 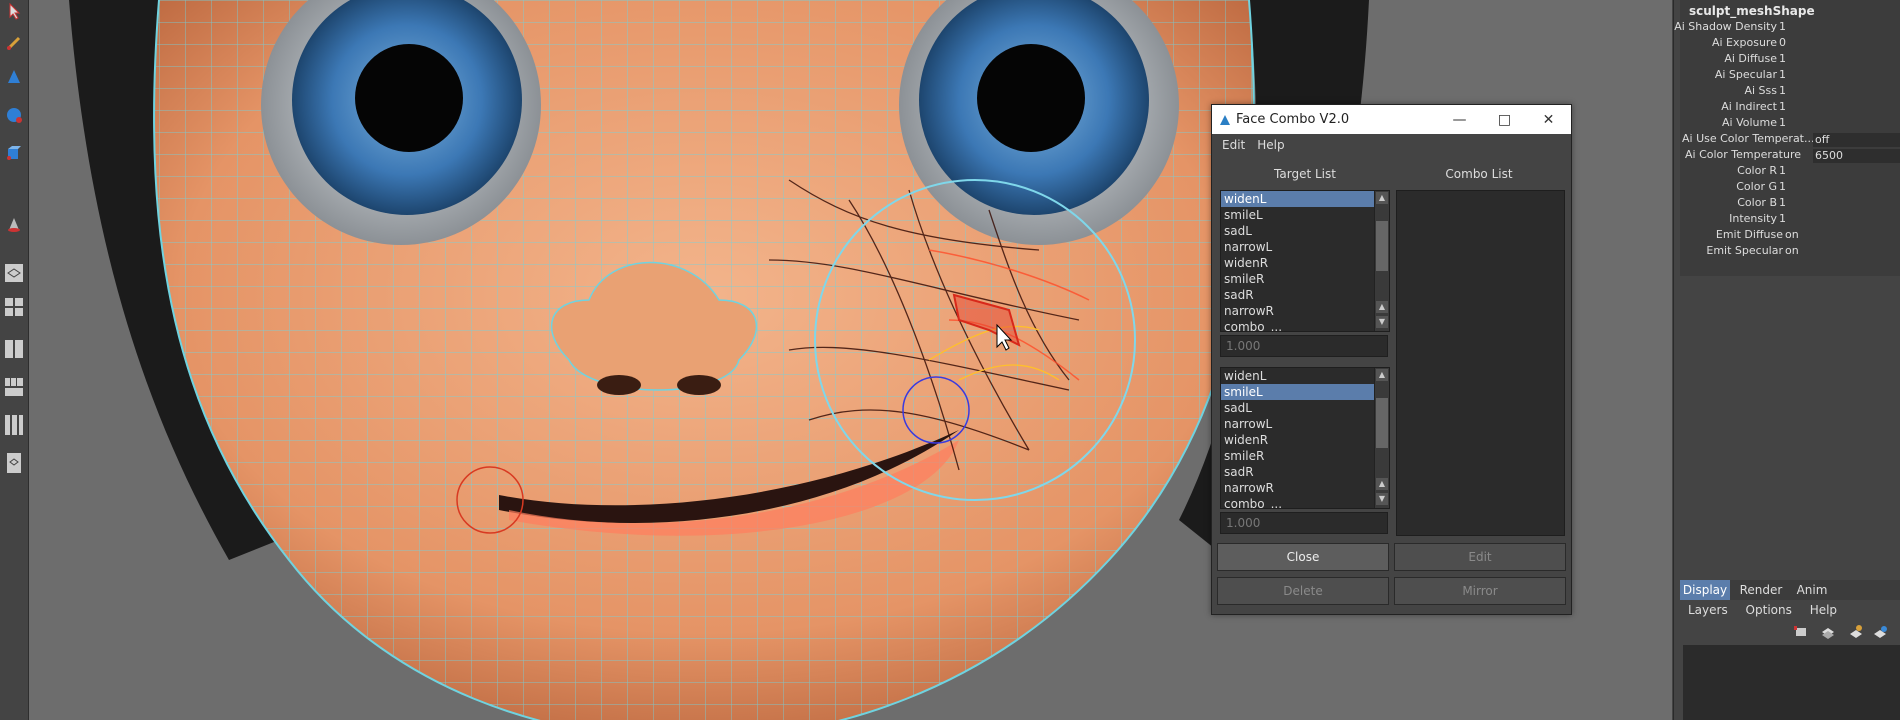 What do you see at coordinates (14, 77) in the screenshot?
I see `cone-icon` at bounding box center [14, 77].